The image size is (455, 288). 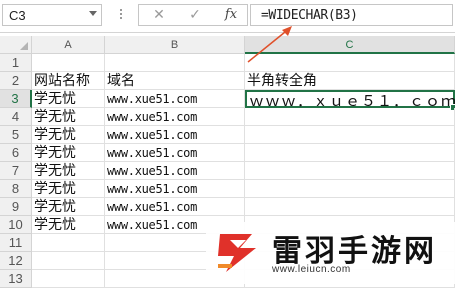 I want to click on cell-c1, so click(x=350, y=63).